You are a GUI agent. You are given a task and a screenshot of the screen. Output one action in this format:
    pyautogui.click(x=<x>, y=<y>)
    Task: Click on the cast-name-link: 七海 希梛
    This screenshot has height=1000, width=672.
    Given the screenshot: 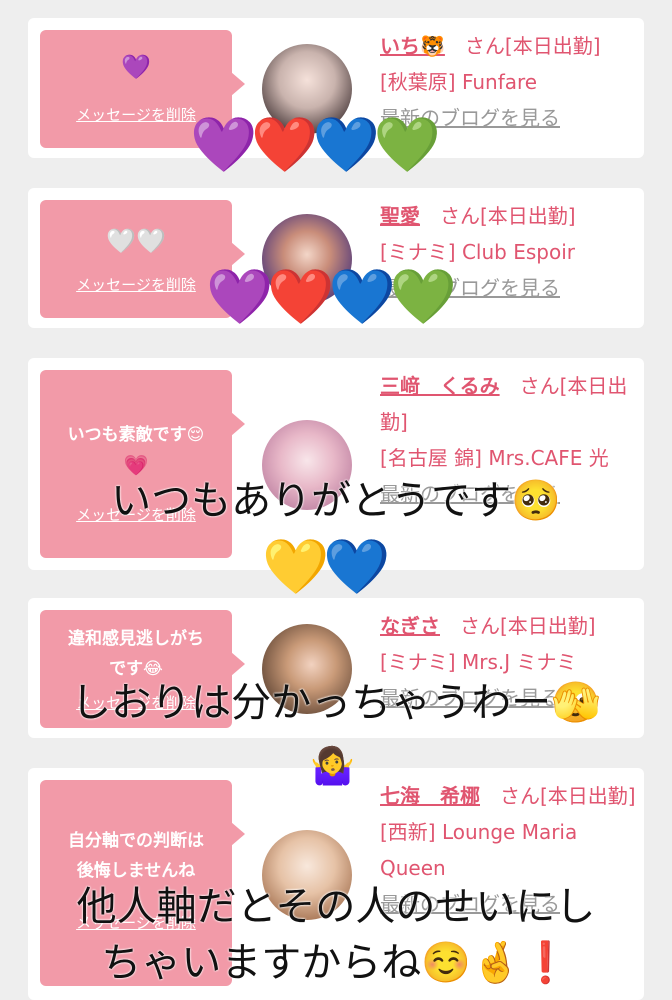 What is the action you would take?
    pyautogui.click(x=430, y=796)
    